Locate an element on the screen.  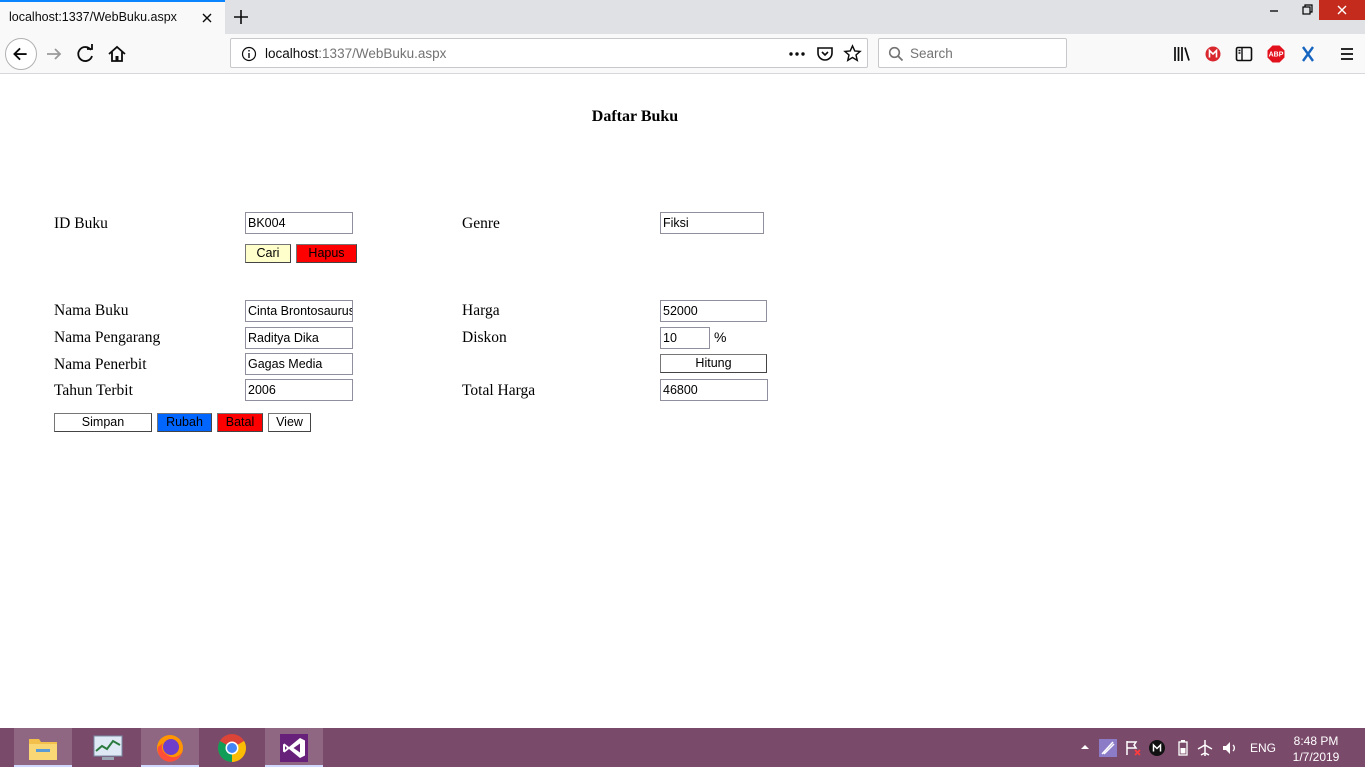
firefox-icon is located at coordinates (170, 748).